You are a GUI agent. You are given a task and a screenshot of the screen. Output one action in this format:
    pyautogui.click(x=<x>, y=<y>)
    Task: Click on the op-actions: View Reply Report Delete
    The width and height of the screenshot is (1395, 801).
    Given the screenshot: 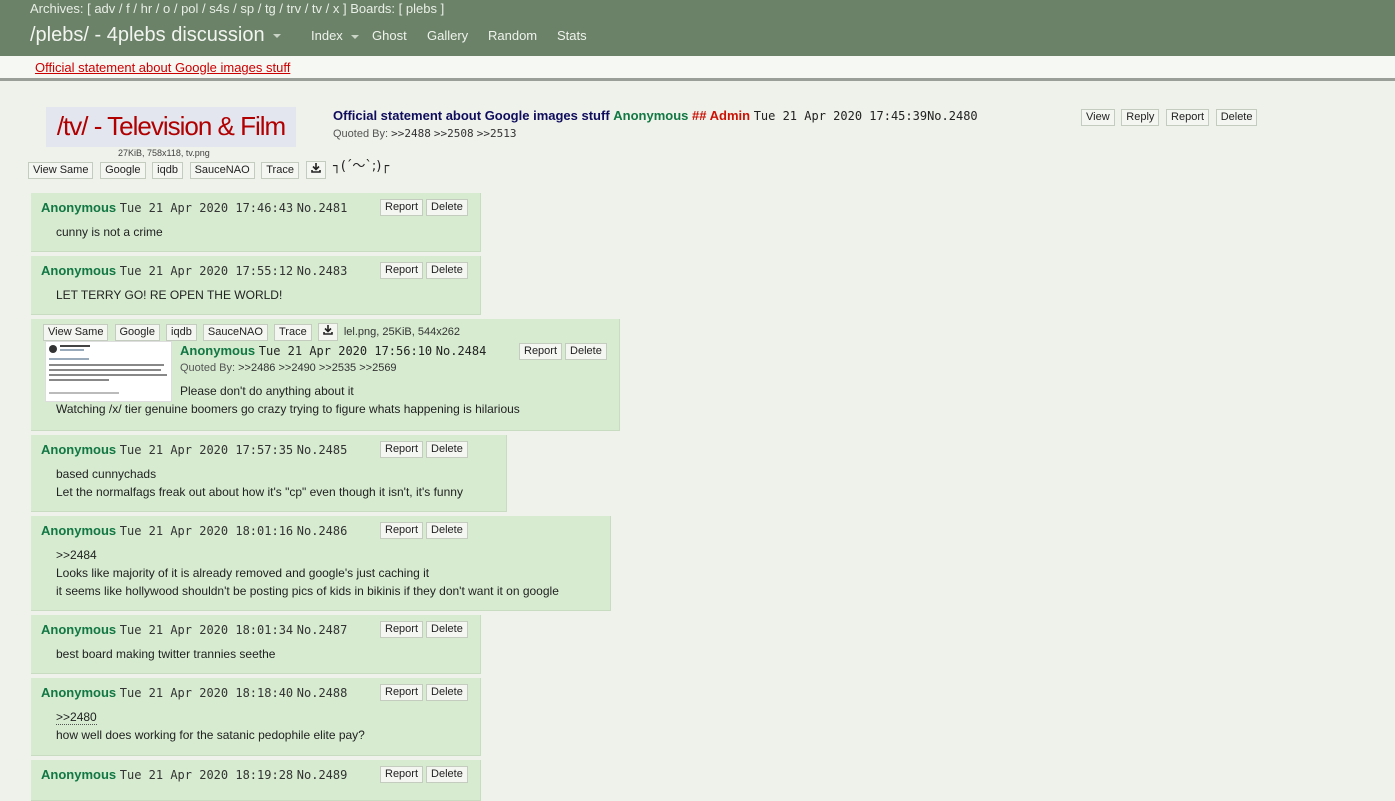 What is the action you would take?
    pyautogui.click(x=1170, y=117)
    